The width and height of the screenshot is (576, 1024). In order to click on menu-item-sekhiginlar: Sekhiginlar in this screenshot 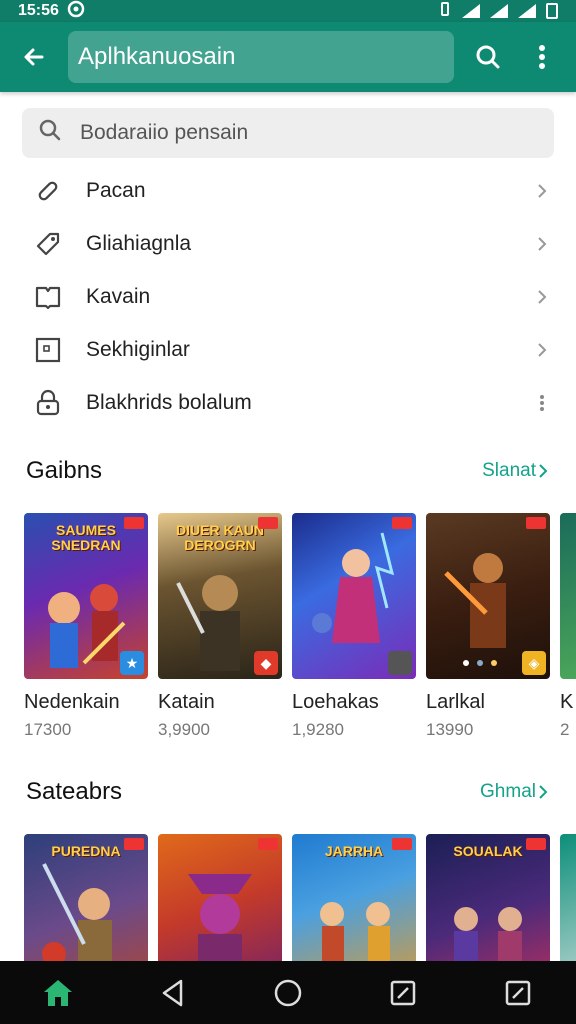, I will do `click(288, 349)`.